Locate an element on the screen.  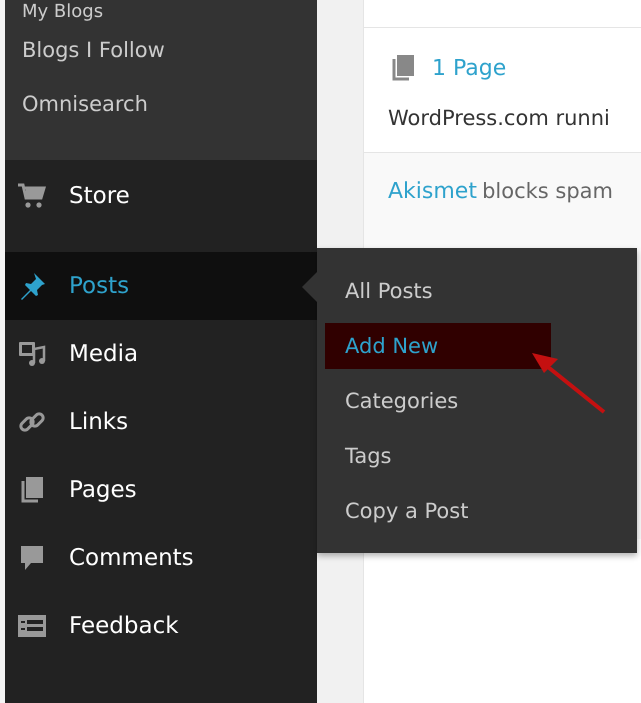
menu-item: Feedback is located at coordinates (161, 626).